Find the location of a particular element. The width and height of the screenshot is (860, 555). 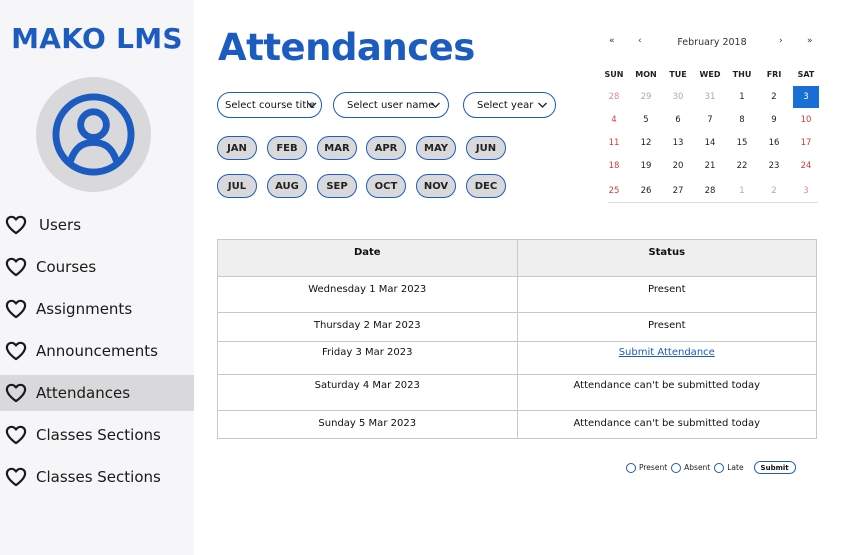

calendar-day: 22 is located at coordinates (742, 166).